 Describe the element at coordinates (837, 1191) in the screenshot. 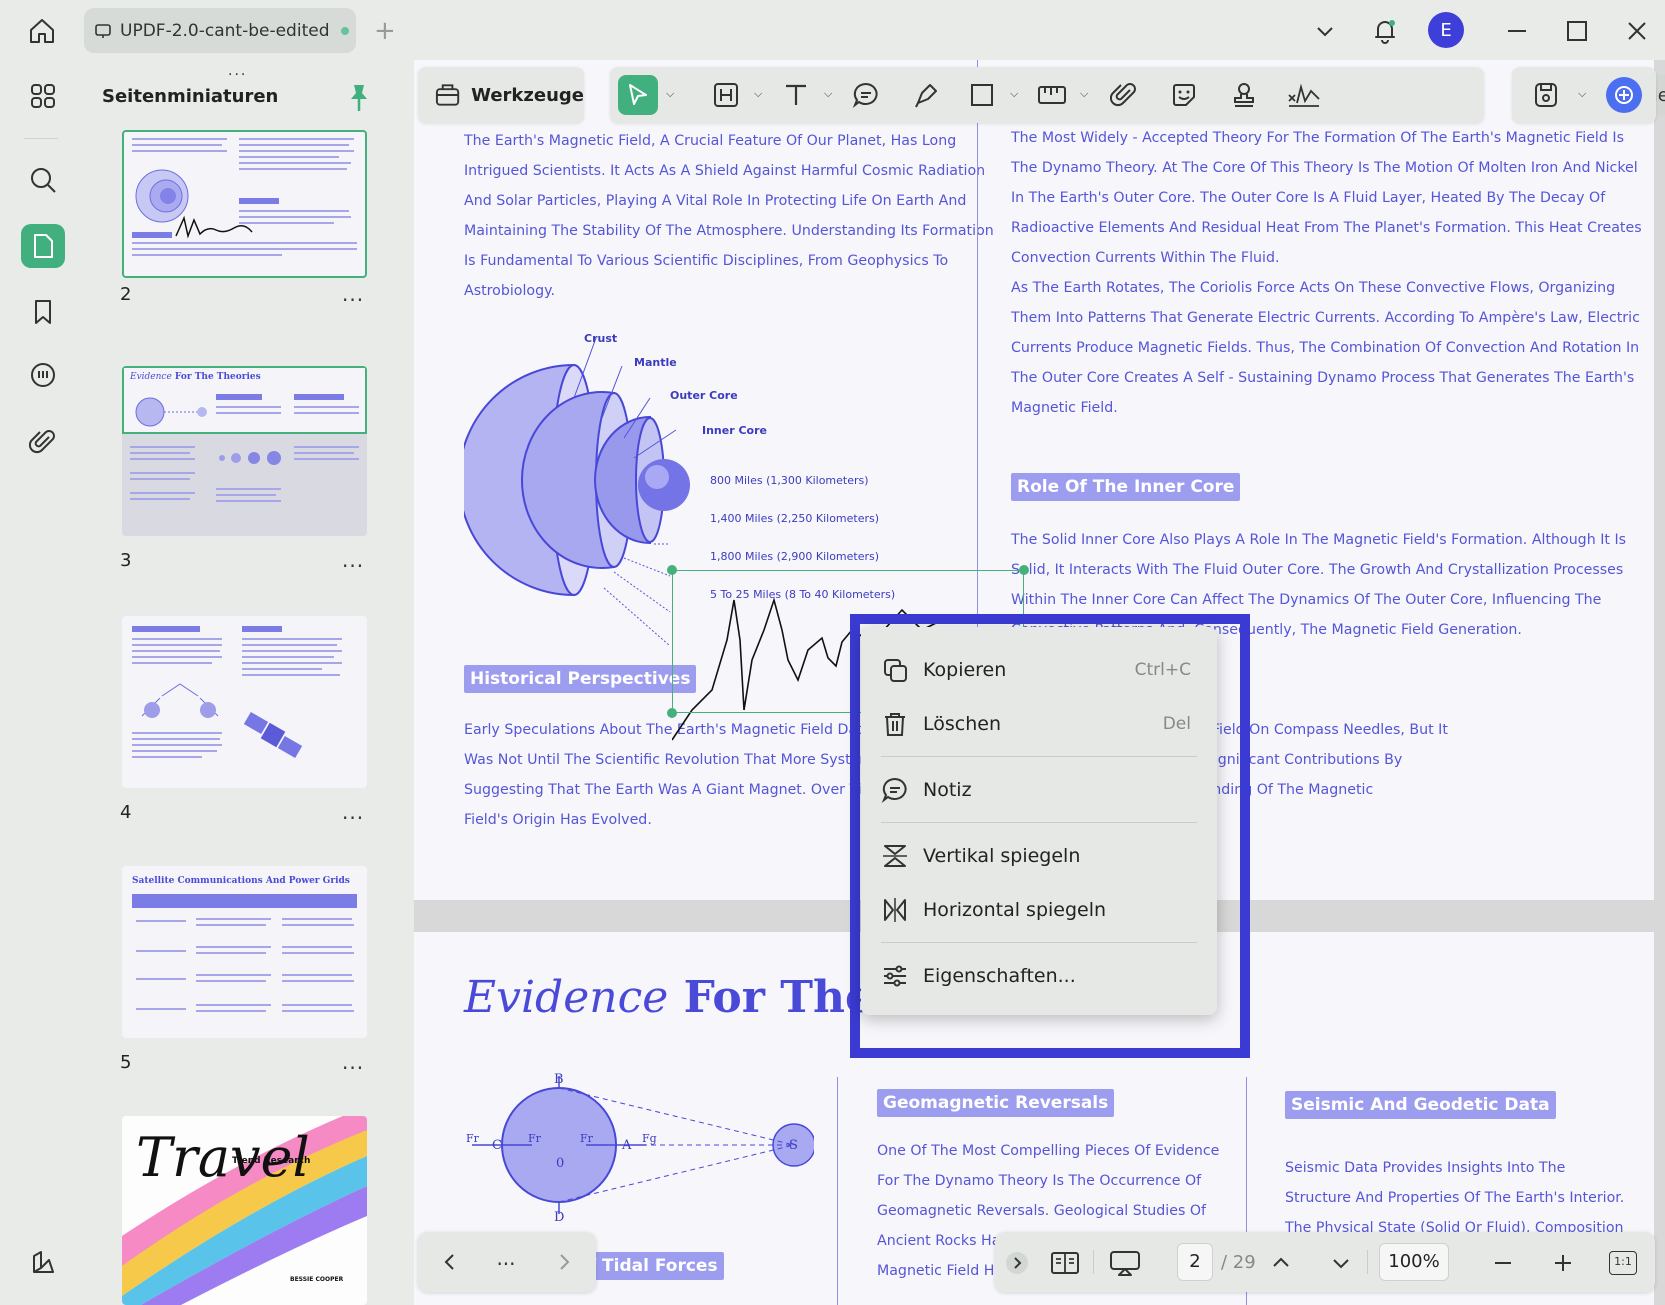

I see `column-divider` at that location.